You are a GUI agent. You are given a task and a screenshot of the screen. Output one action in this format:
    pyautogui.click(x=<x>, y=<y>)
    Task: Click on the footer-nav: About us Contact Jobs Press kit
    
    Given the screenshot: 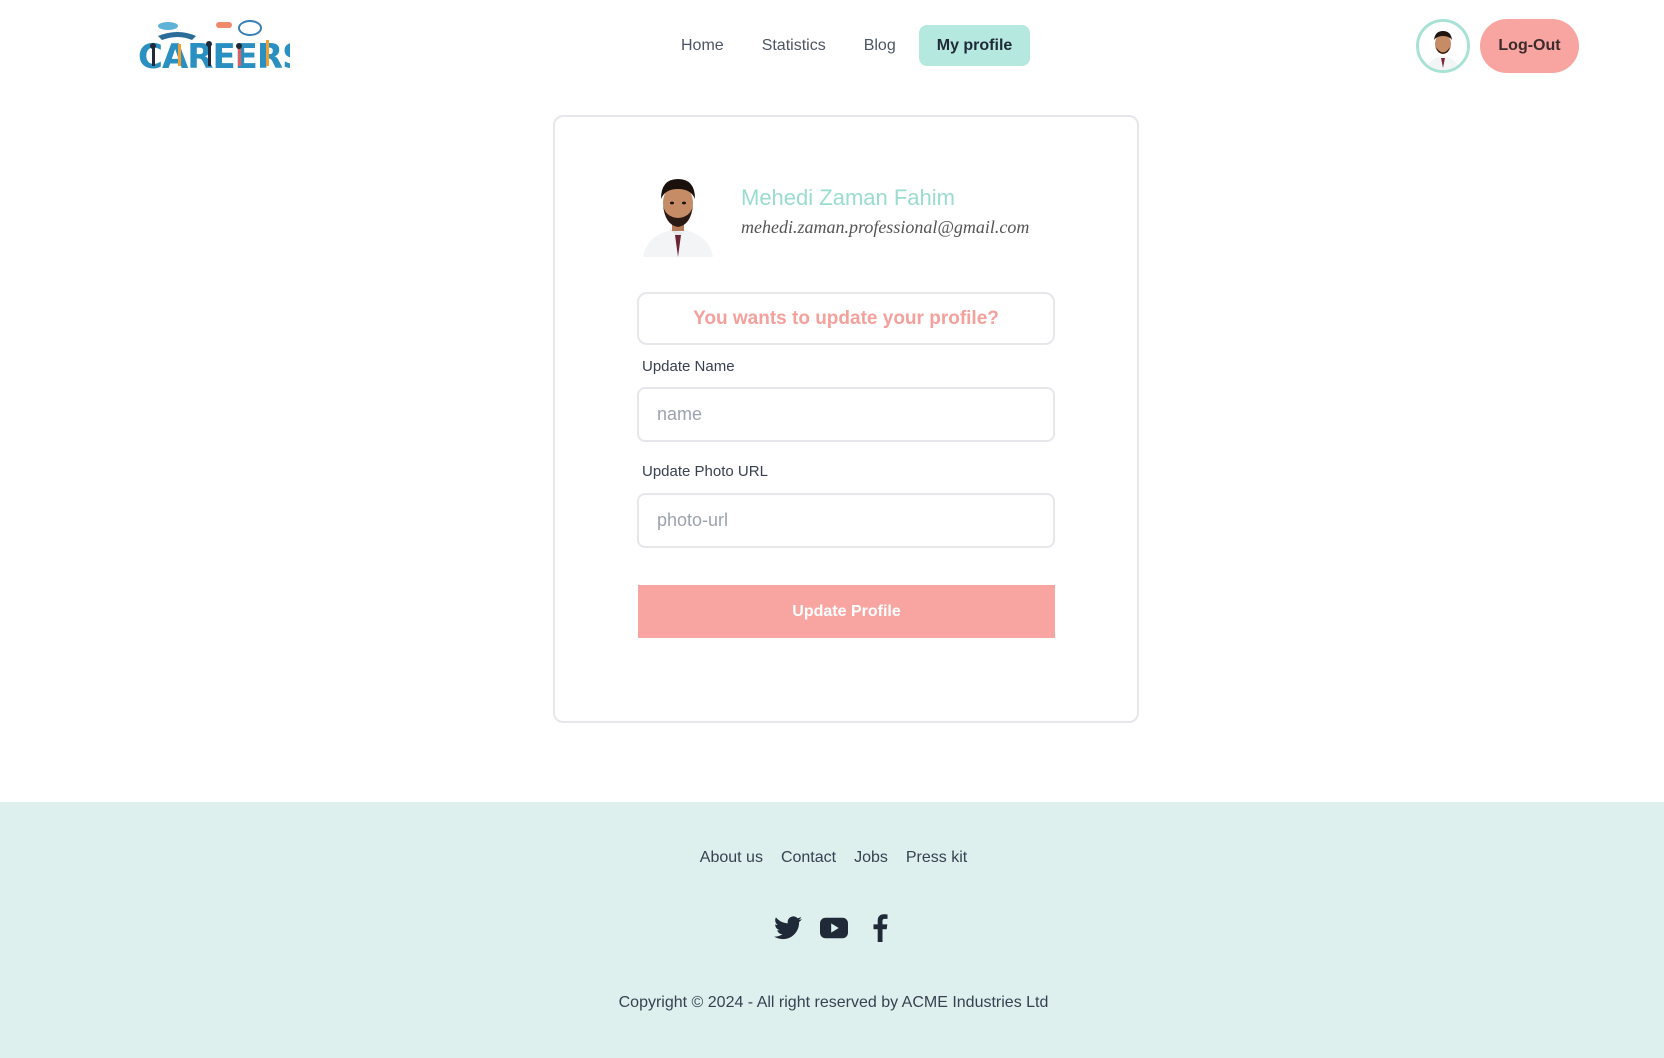 What is the action you would take?
    pyautogui.click(x=832, y=858)
    